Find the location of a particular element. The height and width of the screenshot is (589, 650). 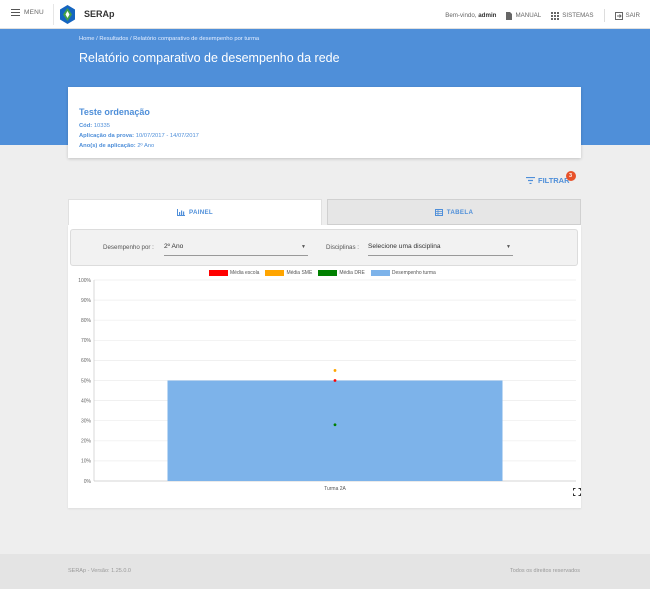

username: admin is located at coordinates (487, 15).